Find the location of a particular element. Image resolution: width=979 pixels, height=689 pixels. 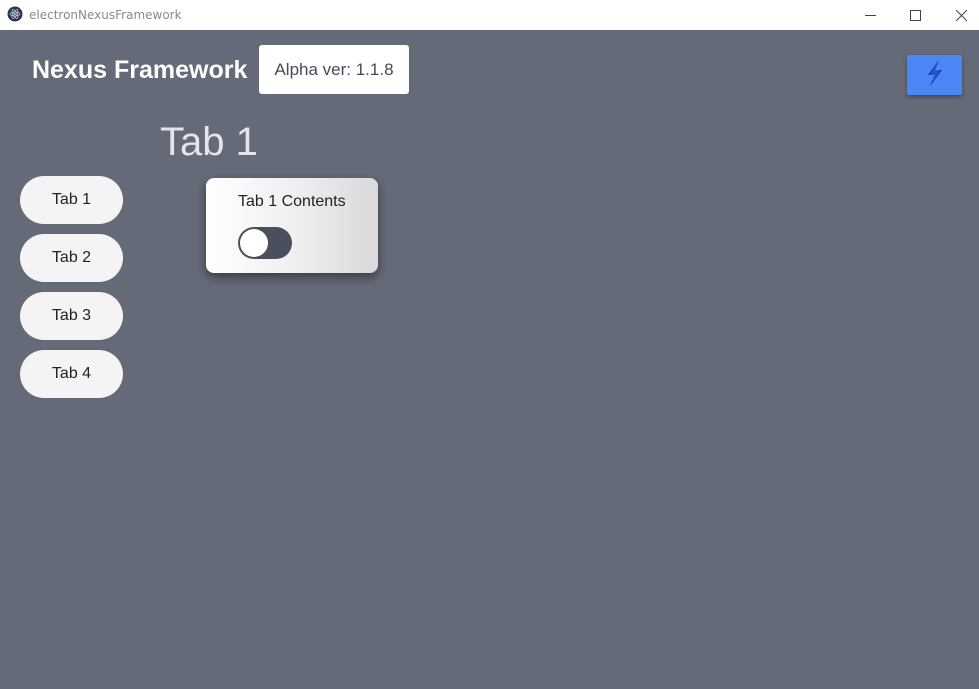

page-title: Tab 1 is located at coordinates (209, 142).